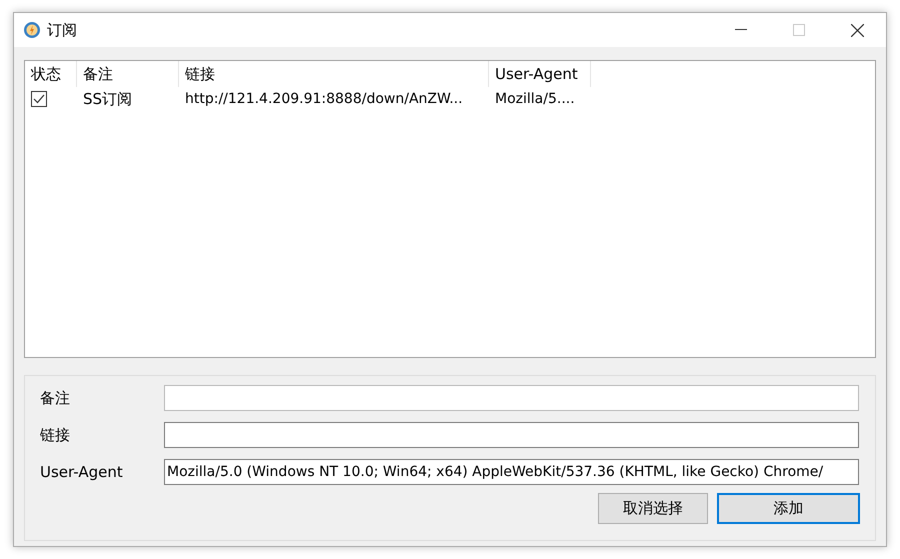 The width and height of the screenshot is (900, 559). I want to click on dialog-button: 添加, so click(788, 508).